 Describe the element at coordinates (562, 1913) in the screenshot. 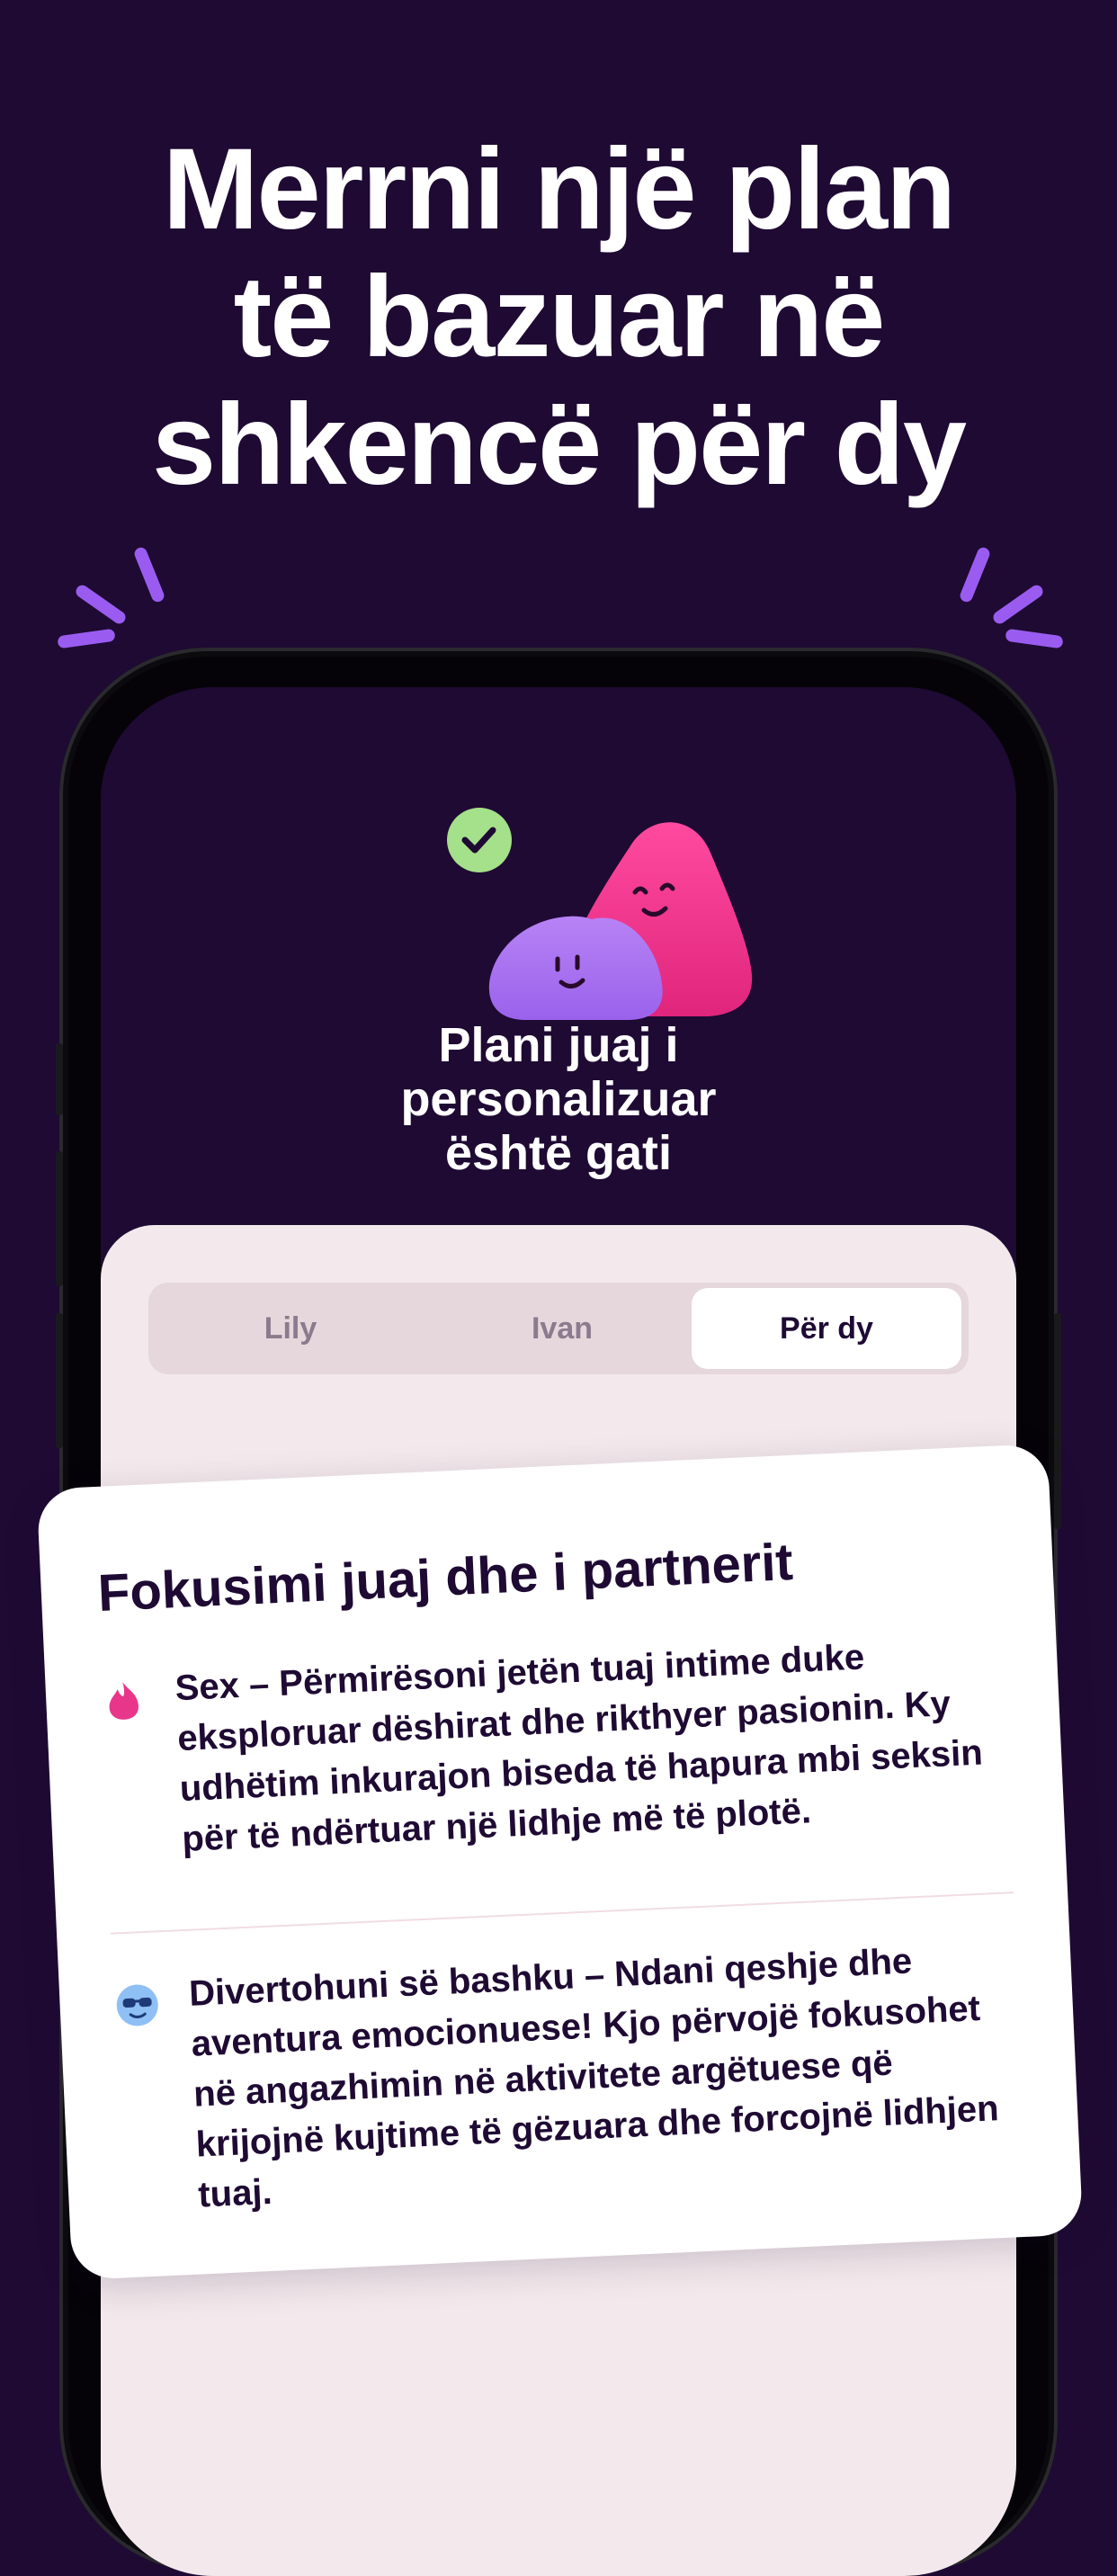

I see `divider` at that location.